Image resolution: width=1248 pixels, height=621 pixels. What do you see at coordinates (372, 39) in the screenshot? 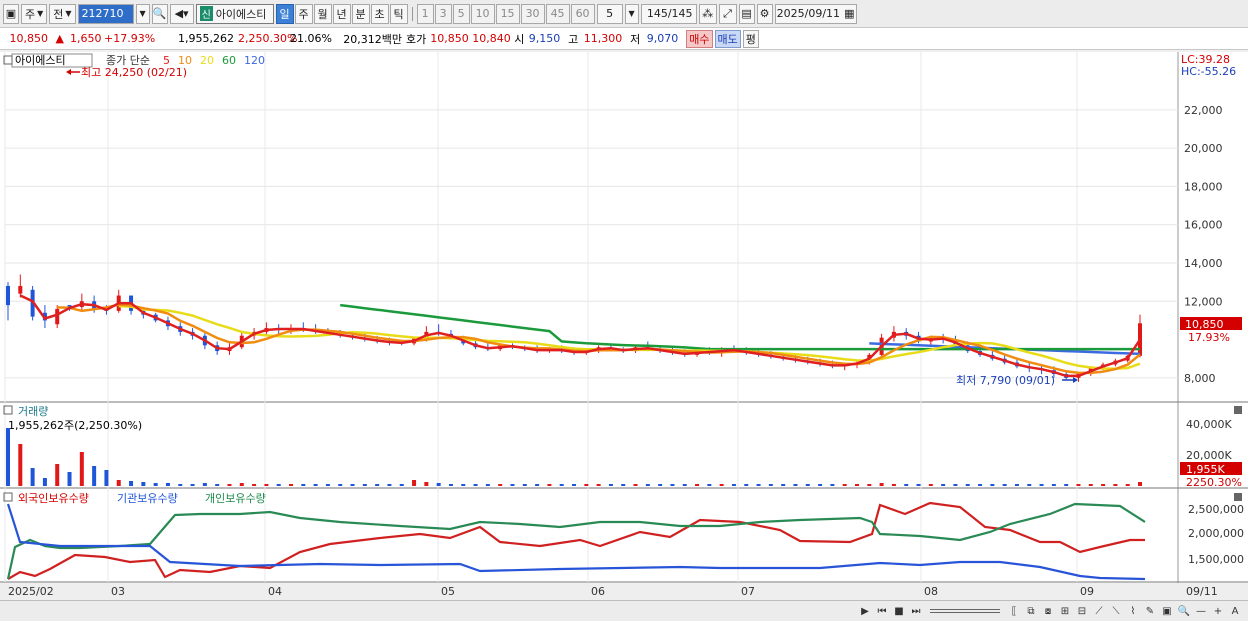
I see `trade-amount: 20,312백만` at bounding box center [372, 39].